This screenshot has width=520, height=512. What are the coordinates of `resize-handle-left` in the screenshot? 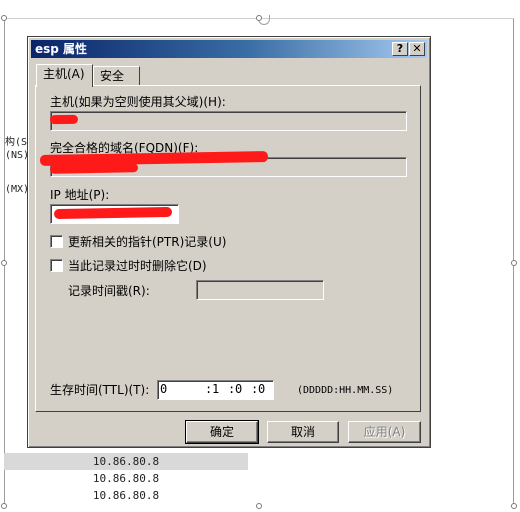 It's located at (4, 263).